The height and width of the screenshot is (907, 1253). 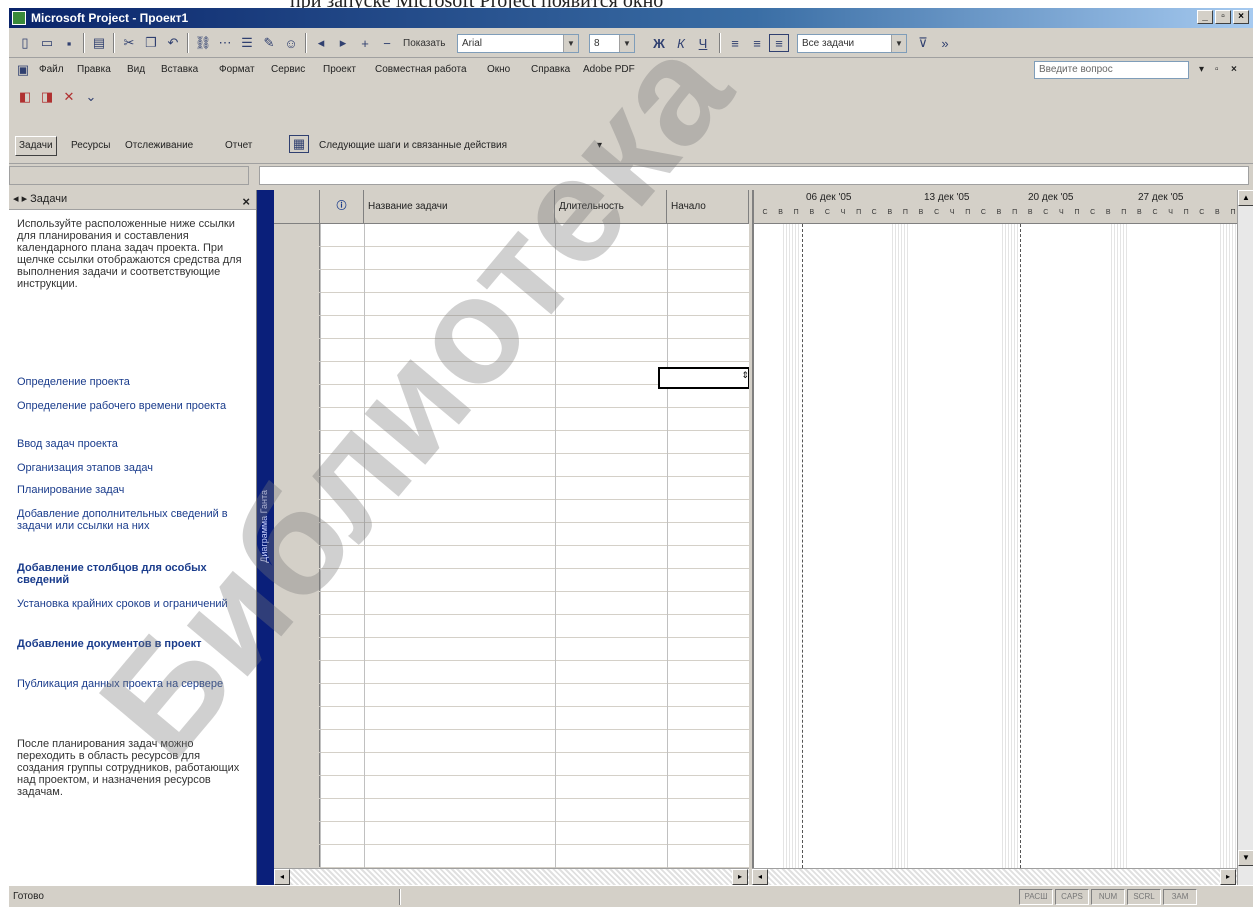 What do you see at coordinates (339, 69) in the screenshot?
I see `menu-project: Проект` at bounding box center [339, 69].